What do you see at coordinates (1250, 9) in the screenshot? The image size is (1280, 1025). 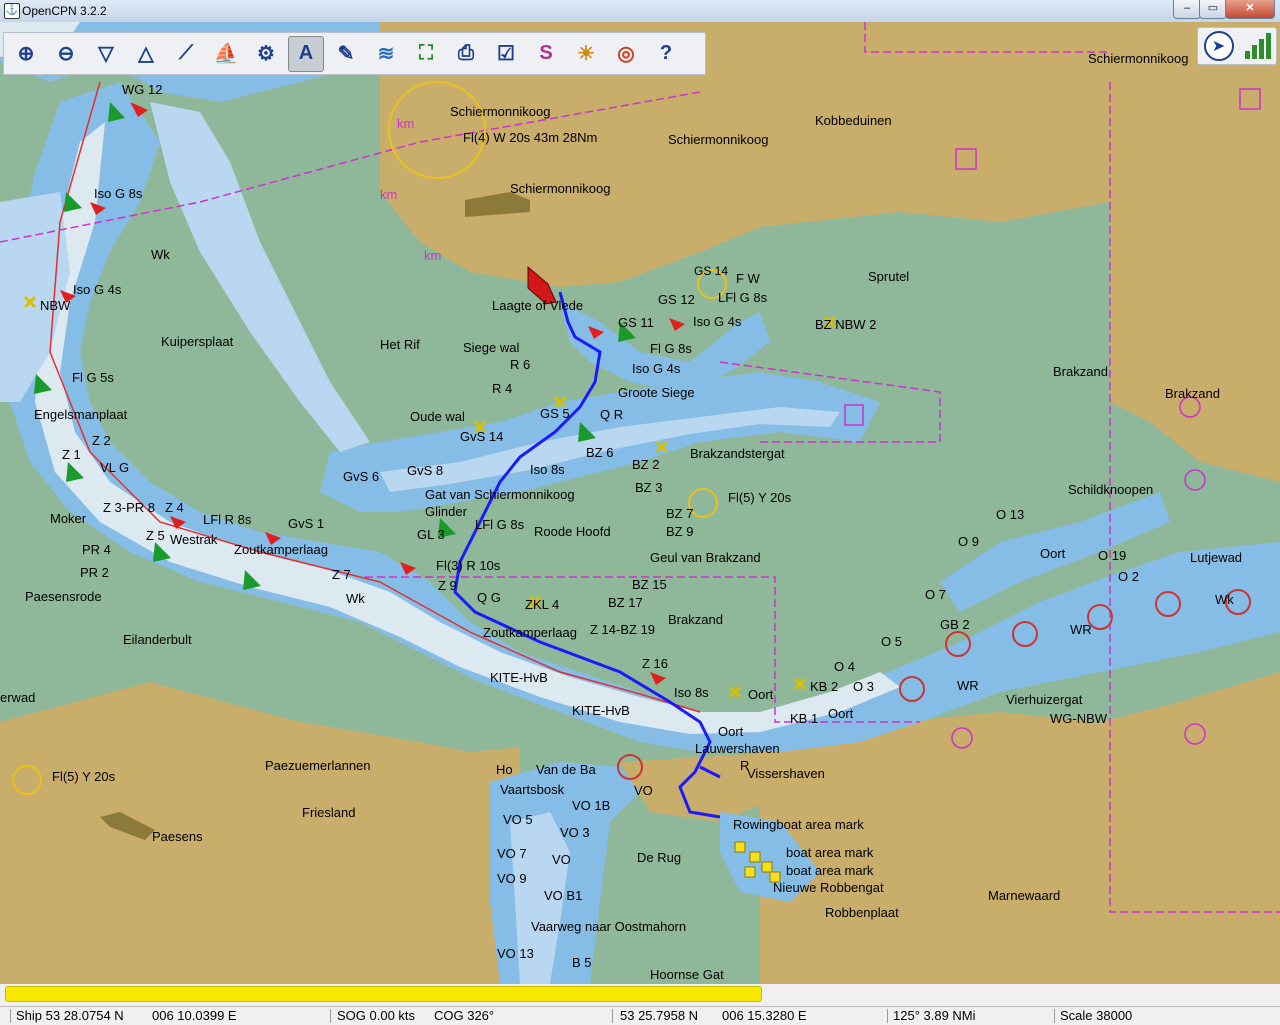 I see `close-button: ✕` at bounding box center [1250, 9].